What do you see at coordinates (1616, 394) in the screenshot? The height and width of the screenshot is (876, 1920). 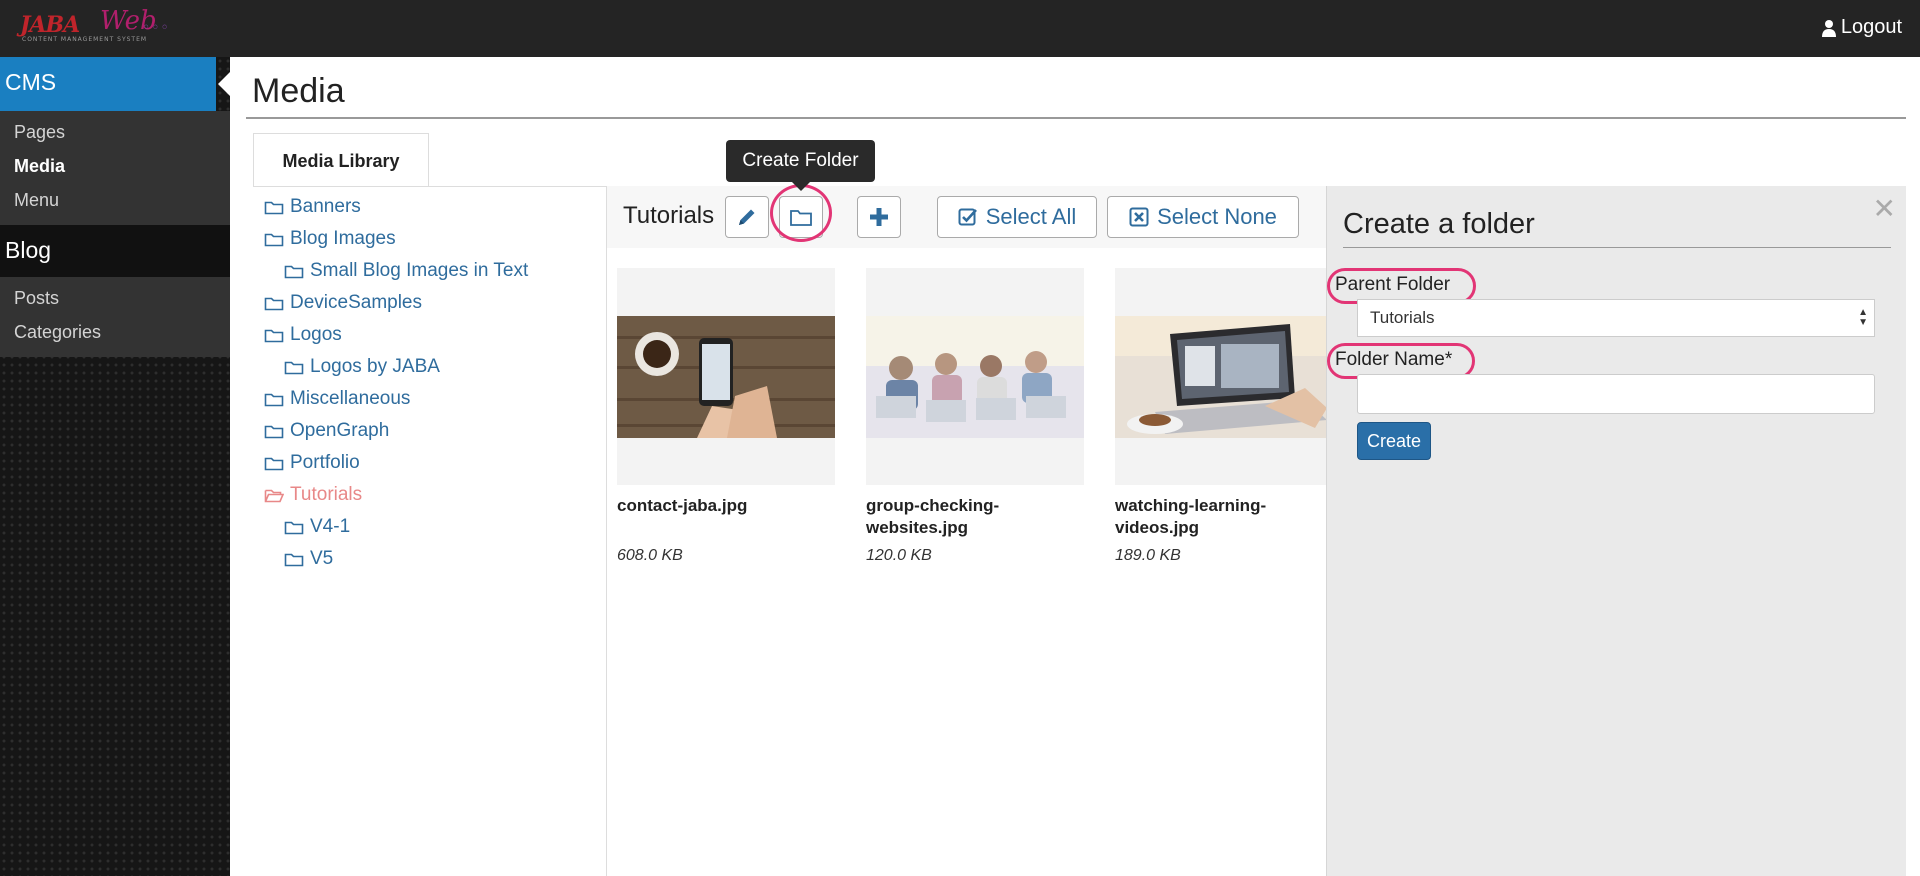 I see `folder-name-input` at bounding box center [1616, 394].